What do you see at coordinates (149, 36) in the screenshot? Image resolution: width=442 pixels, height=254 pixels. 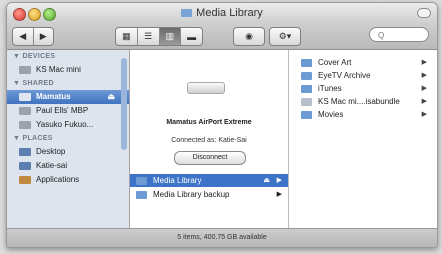 I see `list-view-button: ☰` at bounding box center [149, 36].